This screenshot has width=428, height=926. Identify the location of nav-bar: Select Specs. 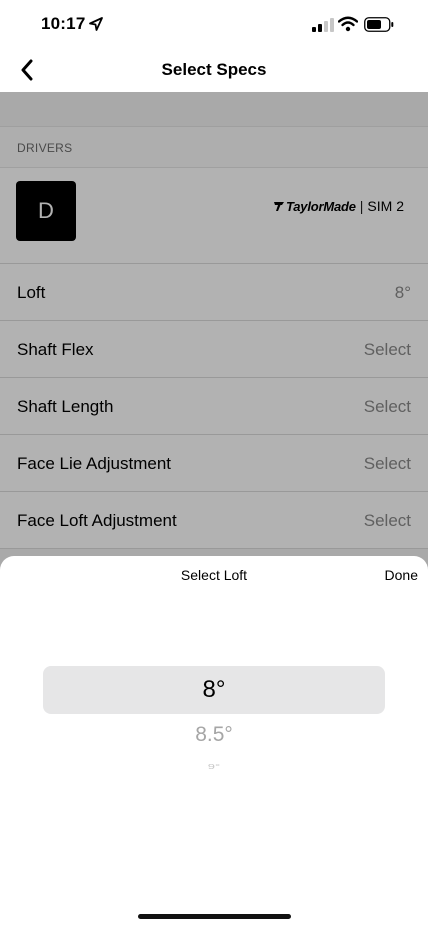
(214, 70).